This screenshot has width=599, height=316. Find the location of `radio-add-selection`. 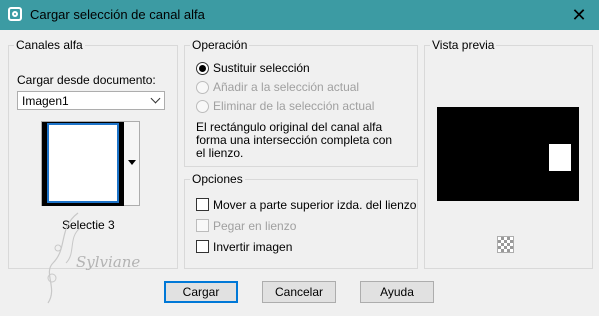

radio-add-selection is located at coordinates (202, 87).